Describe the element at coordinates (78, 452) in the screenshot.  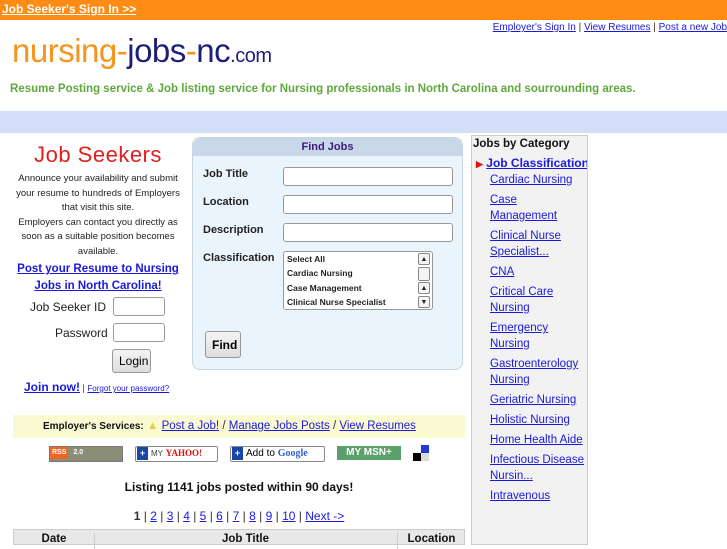
I see `rss-version: 2.0` at that location.